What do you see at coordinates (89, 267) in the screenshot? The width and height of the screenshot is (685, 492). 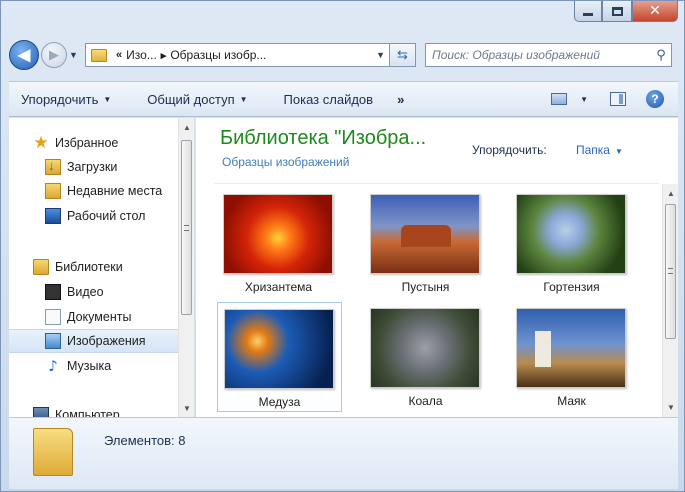 I see `sidebar-item-label: Библиотеки` at bounding box center [89, 267].